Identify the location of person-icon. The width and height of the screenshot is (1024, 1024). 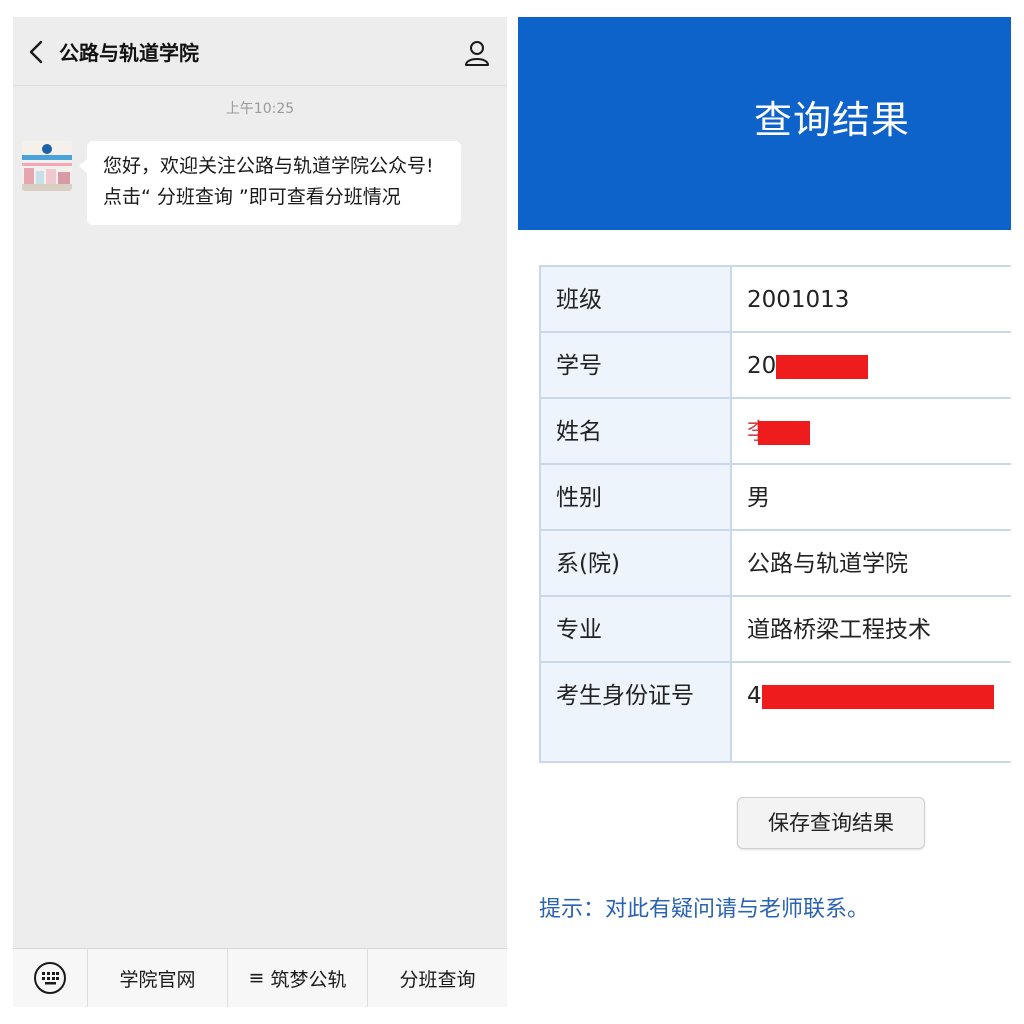
(477, 53).